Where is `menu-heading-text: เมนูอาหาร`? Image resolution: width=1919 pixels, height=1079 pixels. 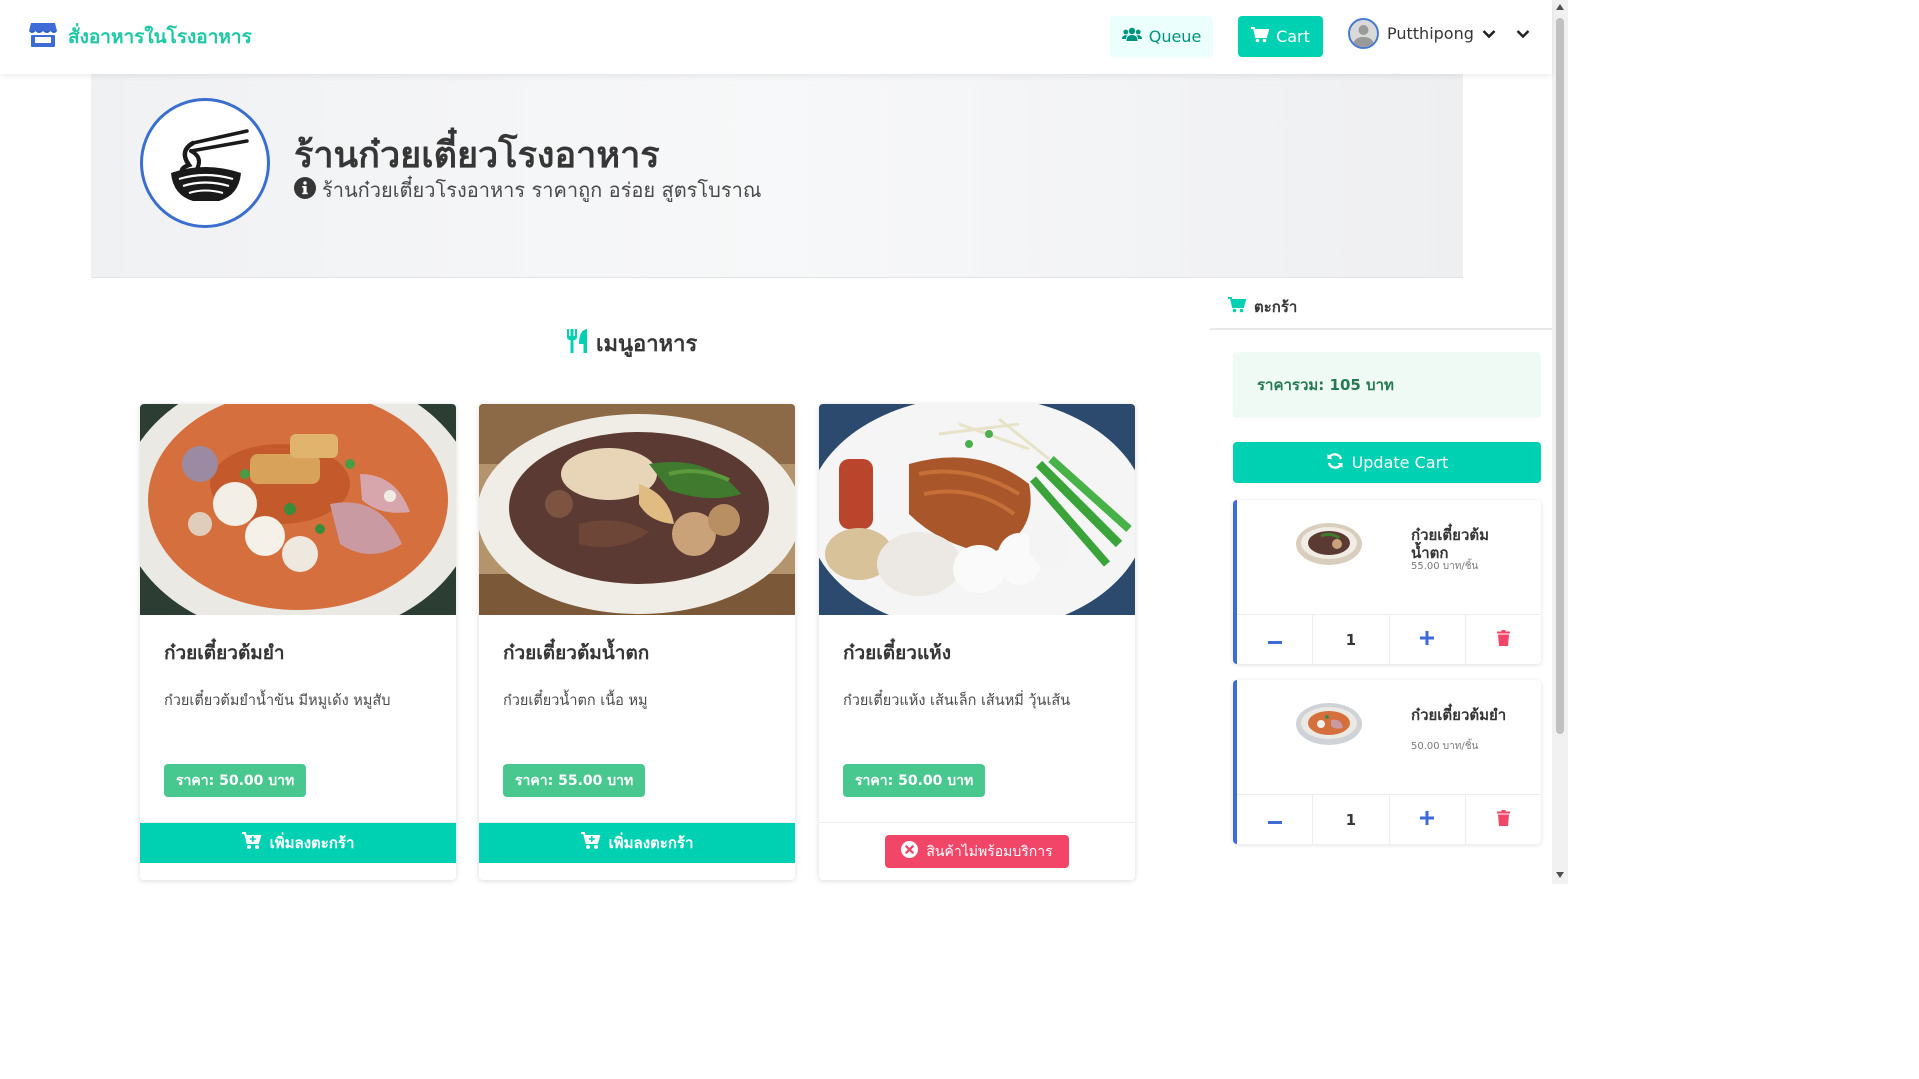 menu-heading-text: เมนูอาหาร is located at coordinates (647, 344).